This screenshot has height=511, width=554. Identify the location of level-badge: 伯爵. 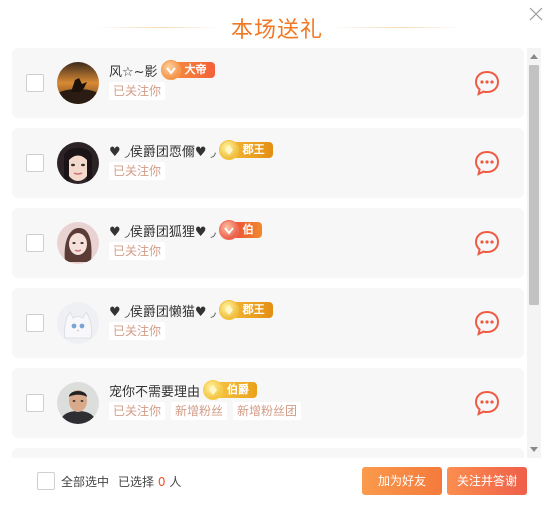
(230, 390).